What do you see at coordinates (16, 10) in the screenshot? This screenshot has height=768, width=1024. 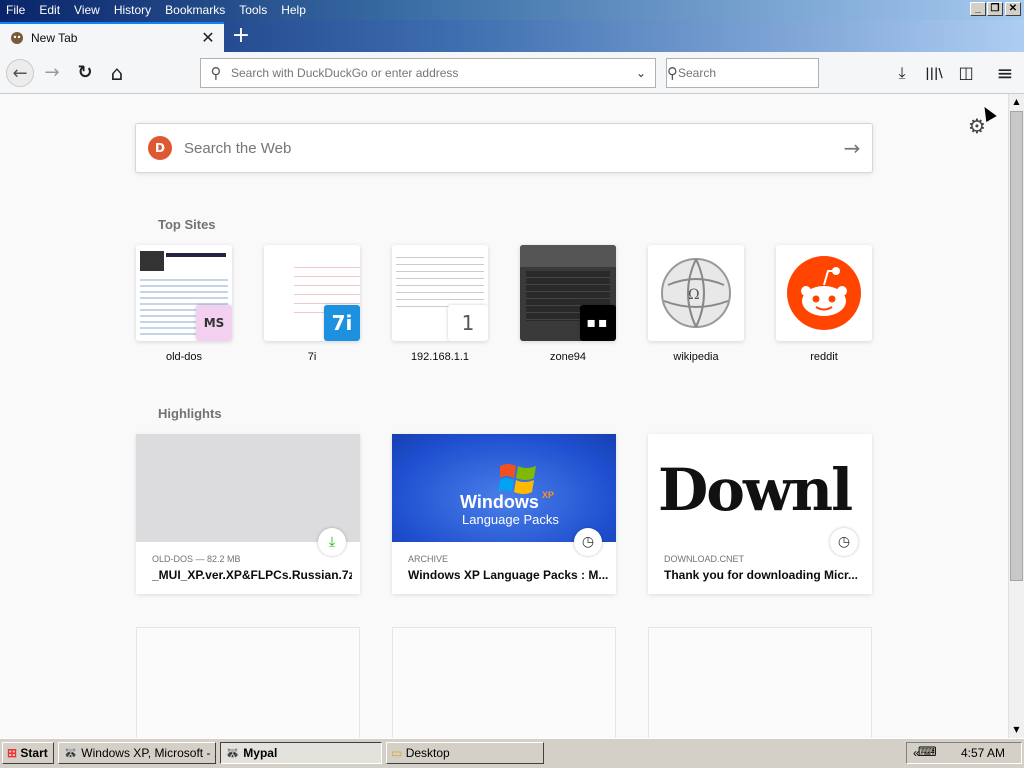 I see `menu-file: File` at bounding box center [16, 10].